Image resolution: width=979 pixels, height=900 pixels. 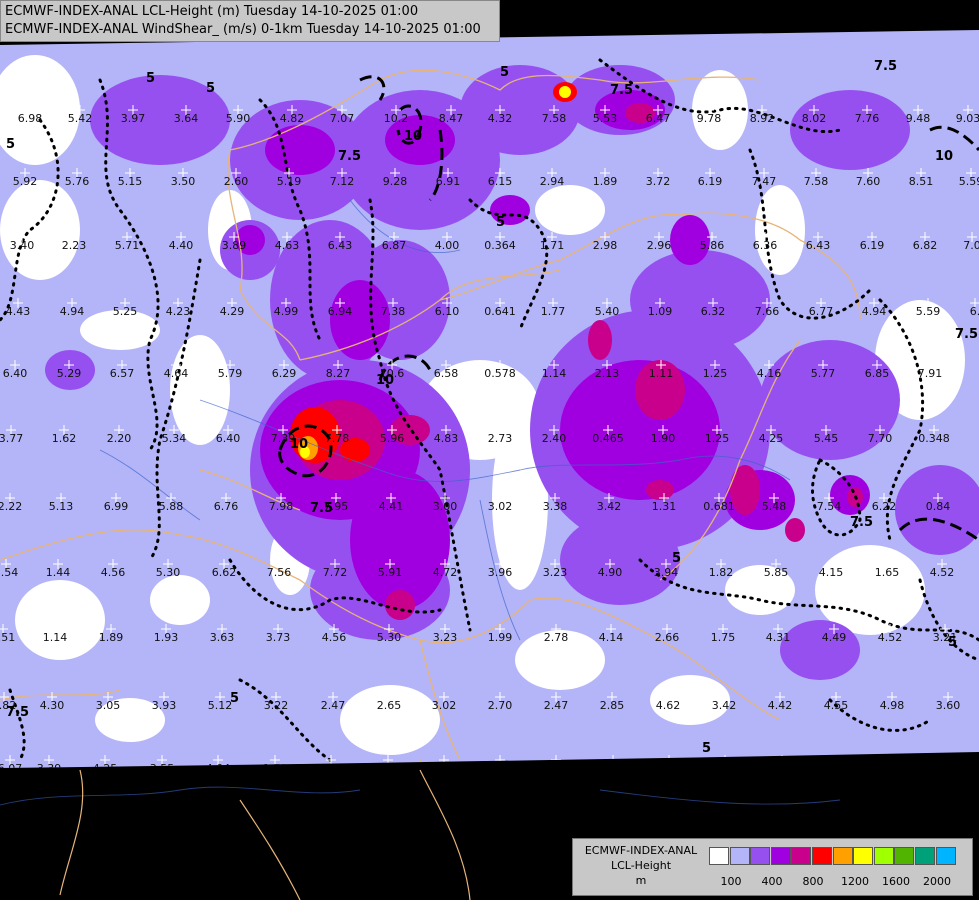 I want to click on windshear-value-label: 1.25, so click(x=715, y=373).